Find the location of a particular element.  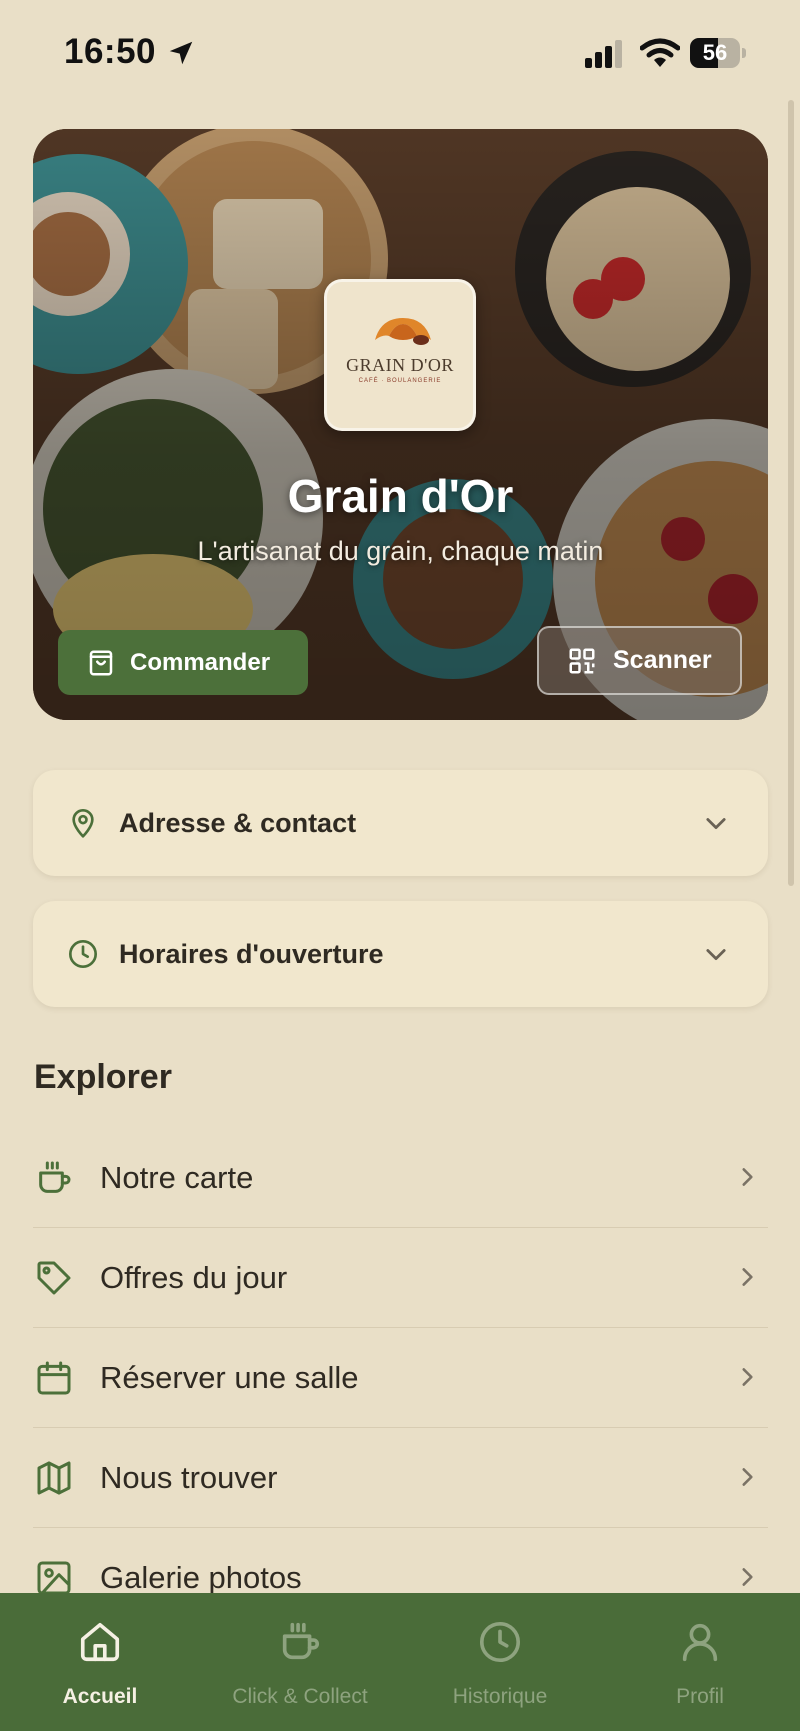

battery-indicator: 56 is located at coordinates (718, 53).